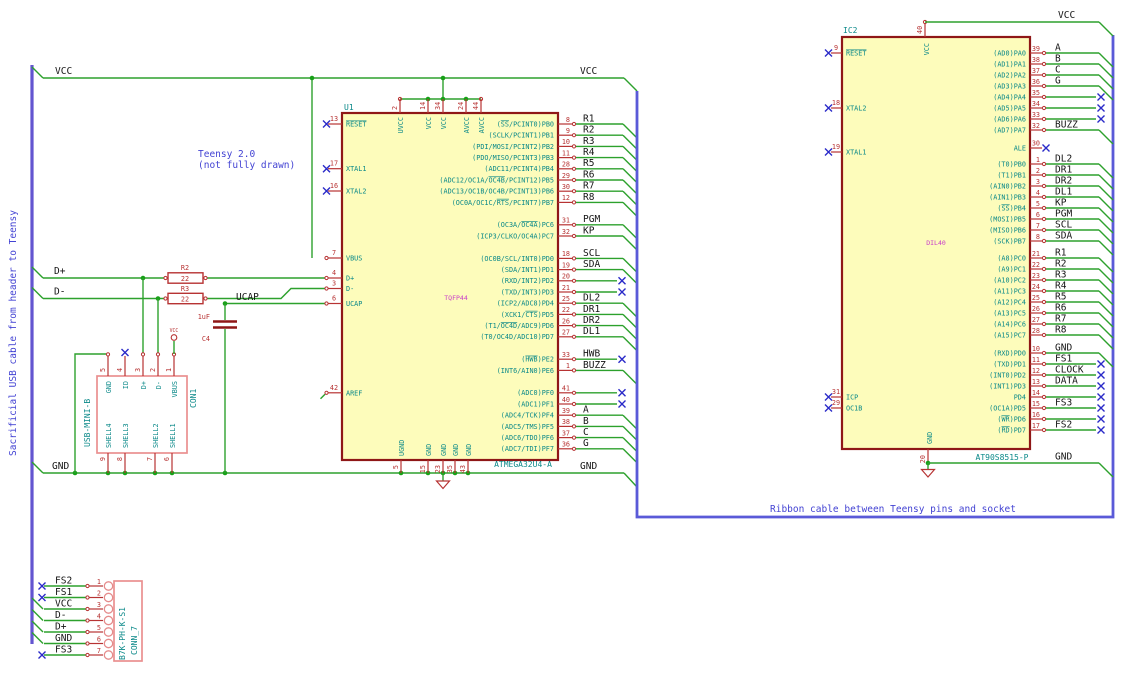 This screenshot has width=1131, height=690. What do you see at coordinates (568, 131) in the screenshot?
I see `pin-number: 9` at bounding box center [568, 131].